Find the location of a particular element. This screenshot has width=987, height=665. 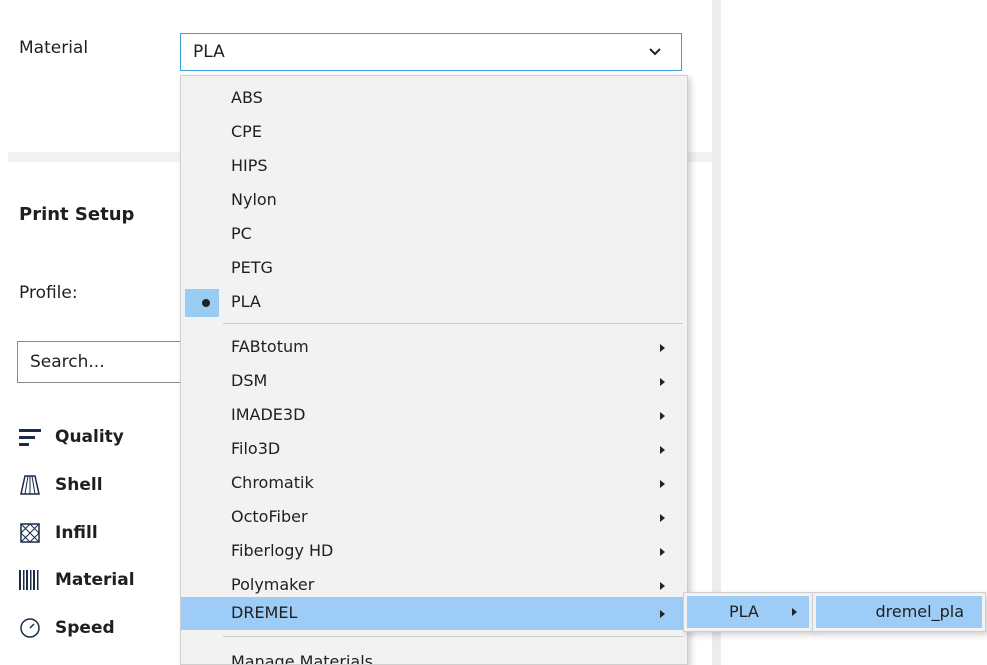

material-icon is located at coordinates (30, 580).